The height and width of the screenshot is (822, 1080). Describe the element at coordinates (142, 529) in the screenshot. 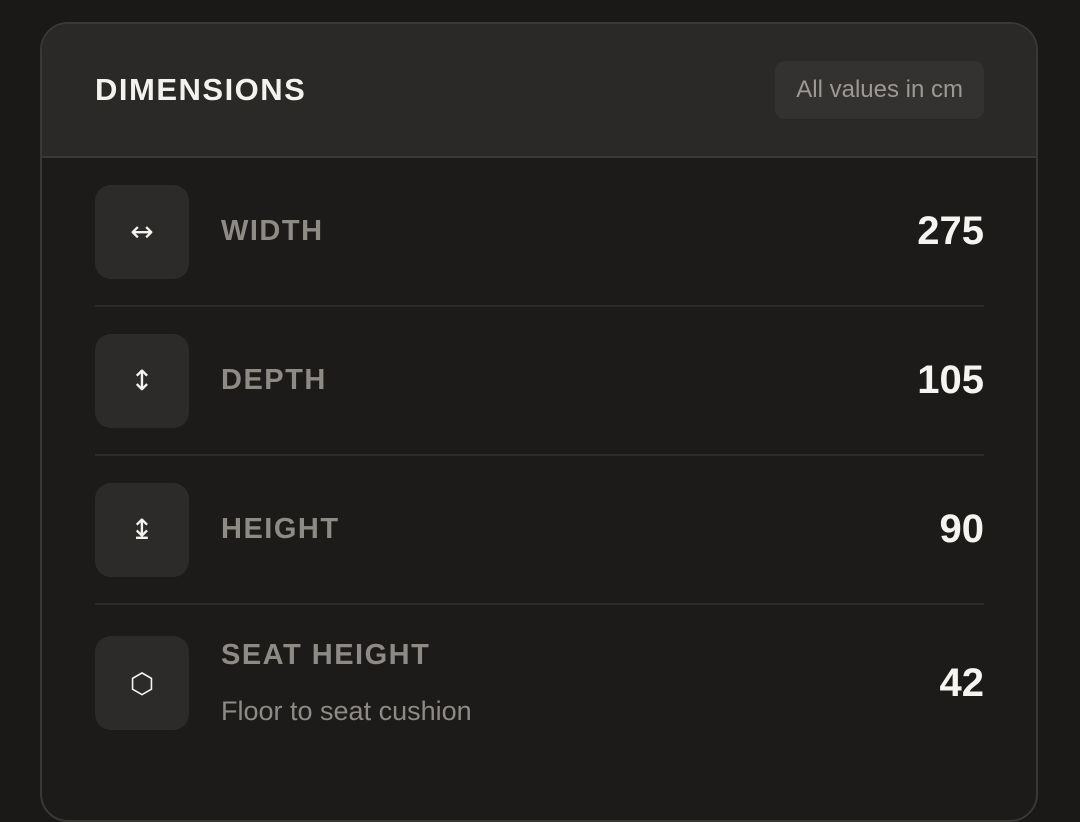

I see `height-arrow-icon: ↨` at that location.